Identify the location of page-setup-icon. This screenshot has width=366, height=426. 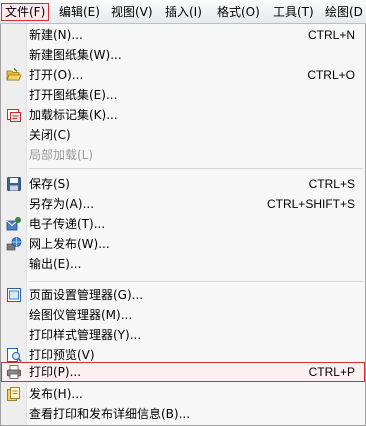
(14, 295).